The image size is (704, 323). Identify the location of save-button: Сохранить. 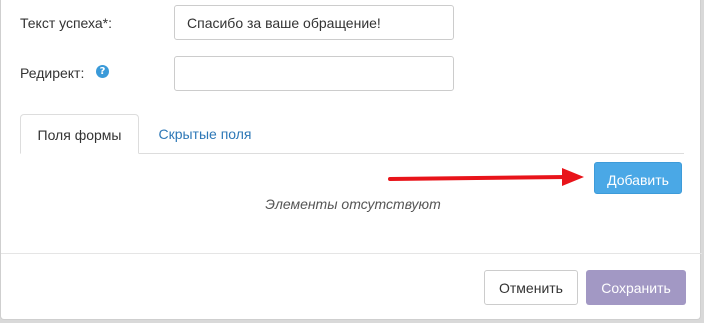
(636, 287).